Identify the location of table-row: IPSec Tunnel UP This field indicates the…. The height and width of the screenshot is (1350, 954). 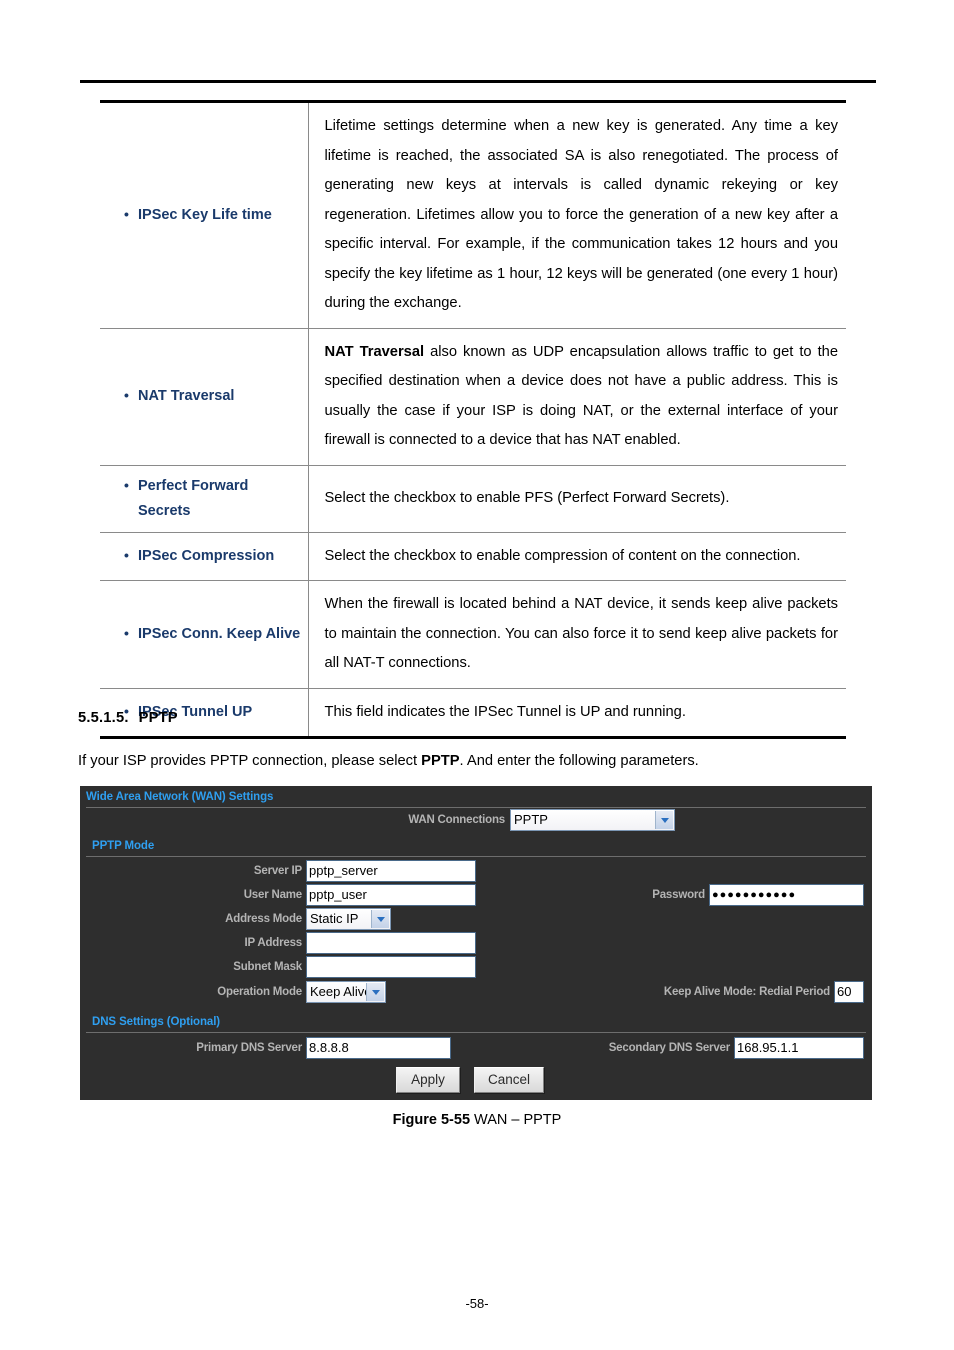
(473, 713).